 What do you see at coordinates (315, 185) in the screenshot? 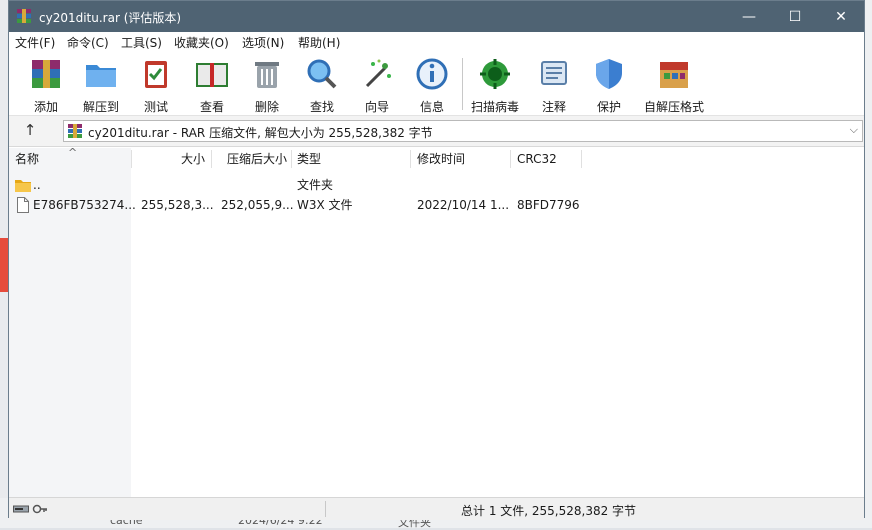
I see `file-type: 文件夹` at bounding box center [315, 185].